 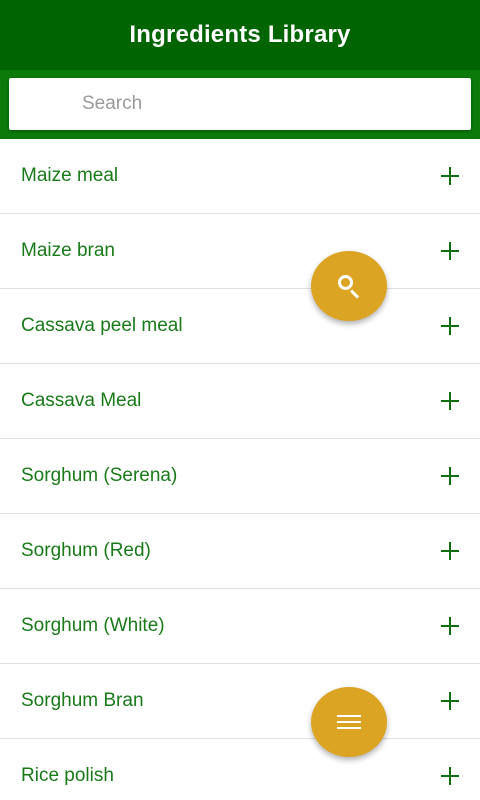 I want to click on search-input, so click(x=240, y=104).